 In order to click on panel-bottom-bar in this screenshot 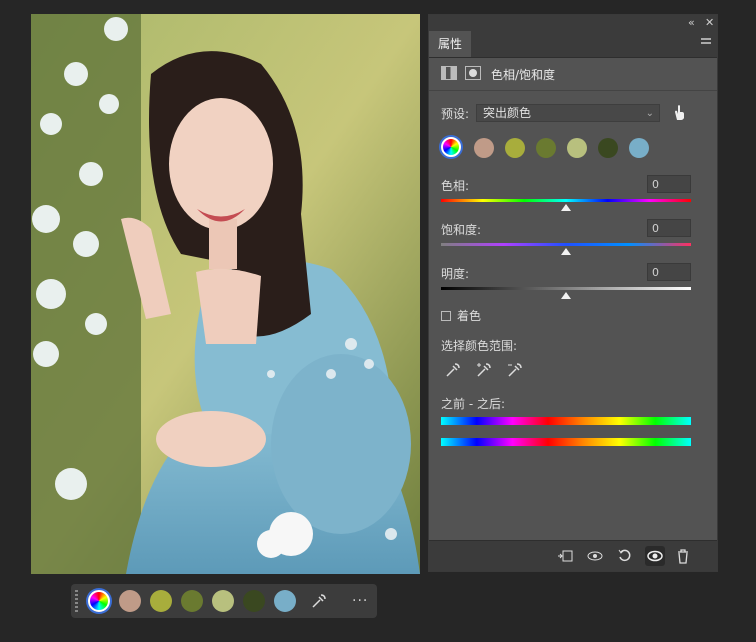, I will do `click(573, 555)`.